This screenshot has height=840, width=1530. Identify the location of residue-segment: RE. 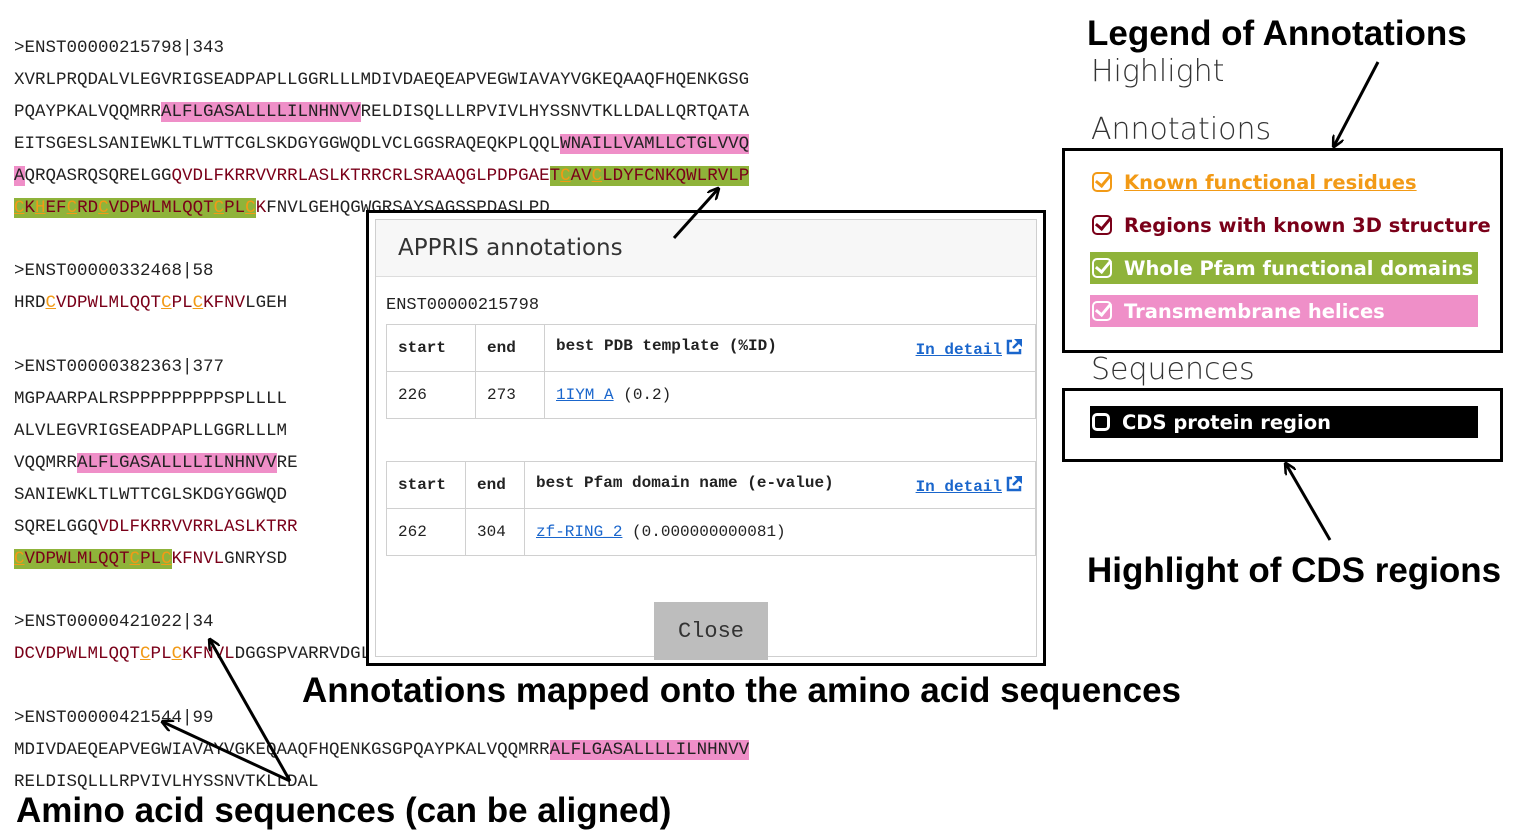
(287, 463).